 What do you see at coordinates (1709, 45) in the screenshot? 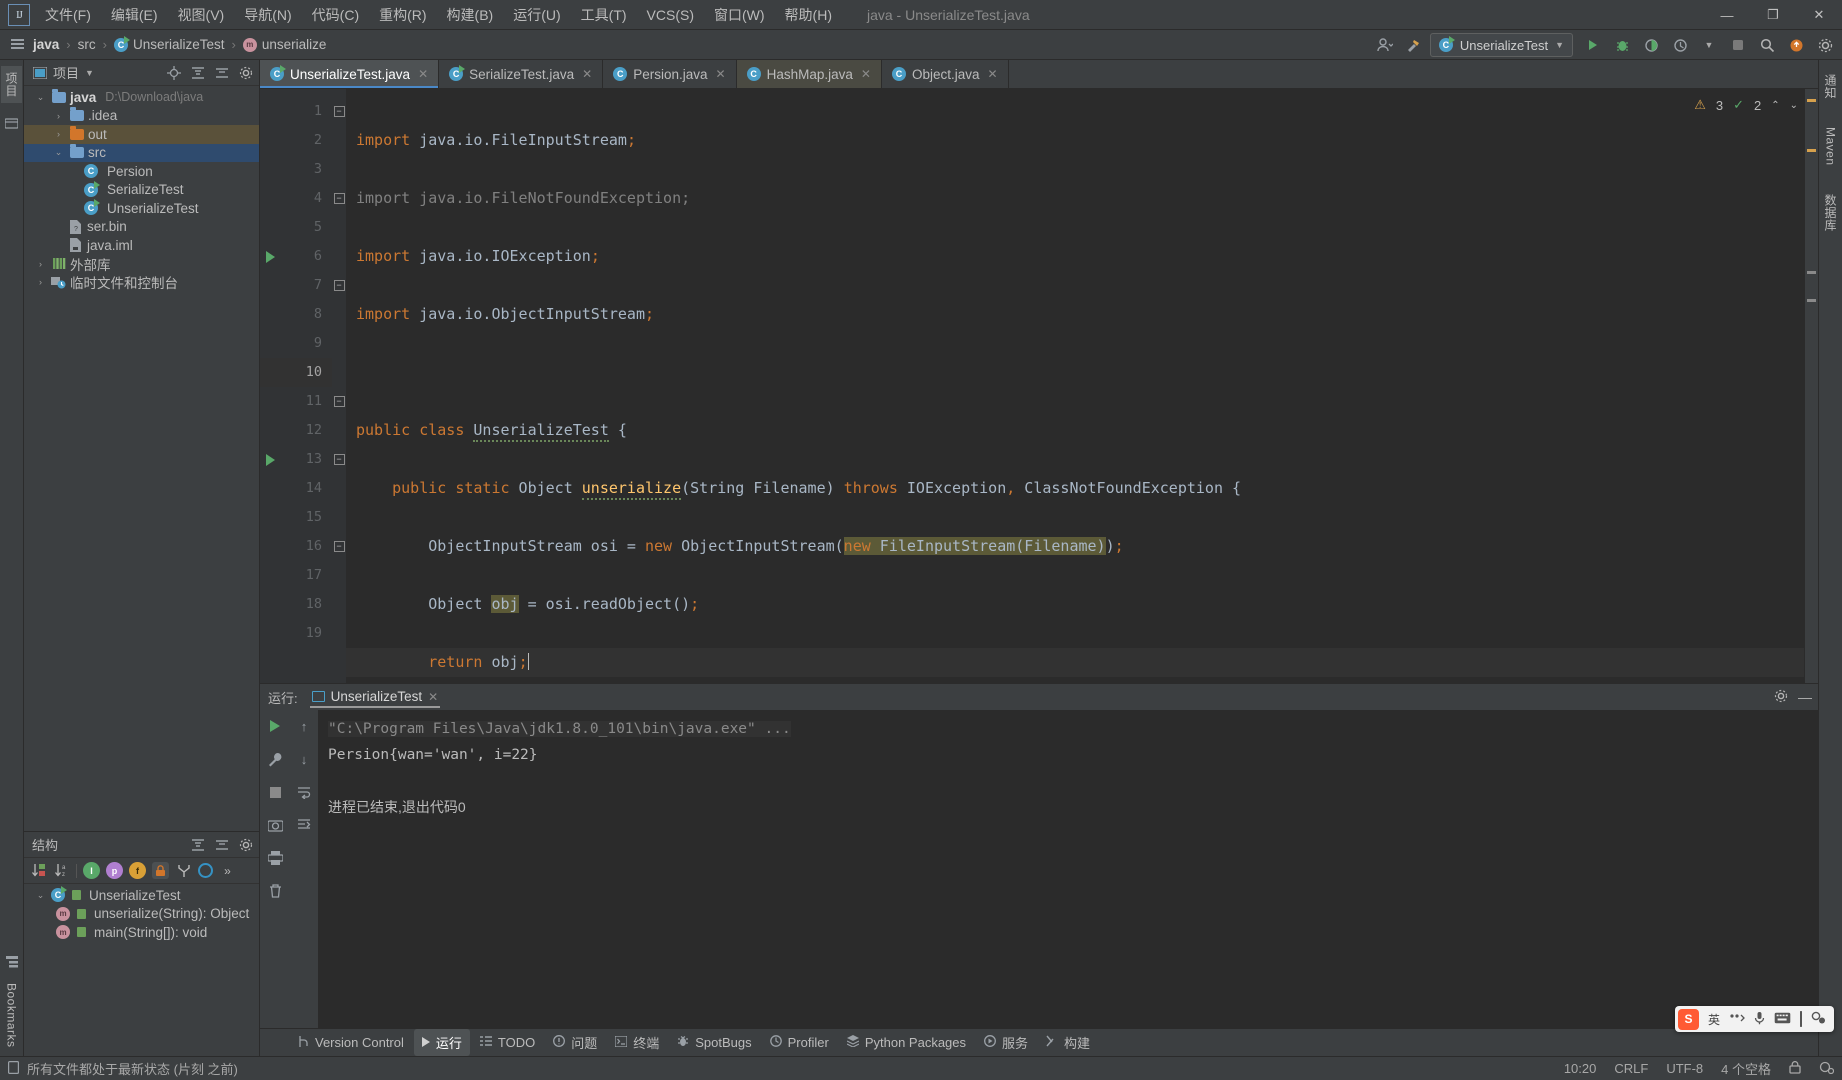
I see `more-run-options-icon: ▼` at bounding box center [1709, 45].